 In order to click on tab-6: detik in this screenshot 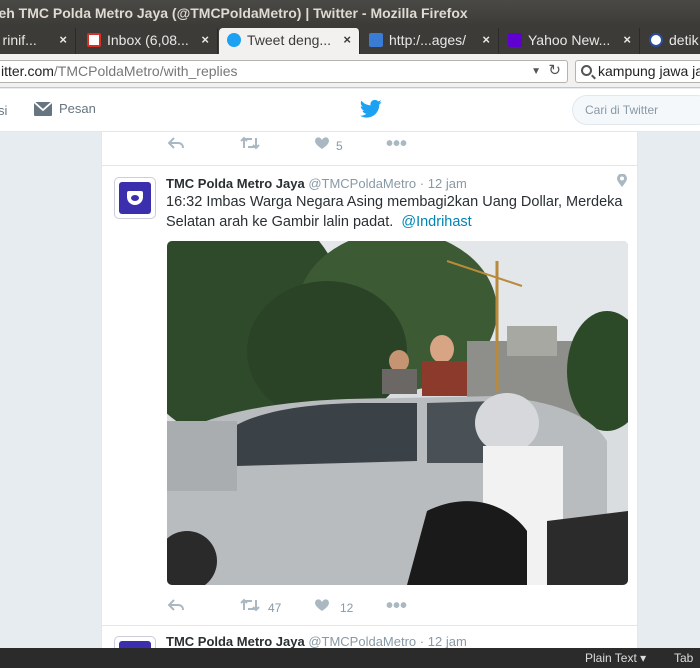, I will do `click(670, 41)`.